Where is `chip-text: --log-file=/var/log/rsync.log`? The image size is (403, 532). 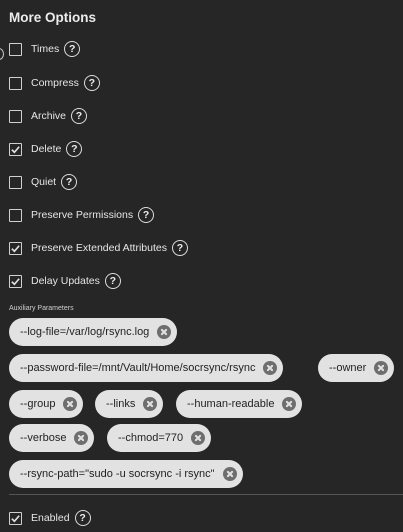 chip-text: --log-file=/var/log/rsync.log is located at coordinates (85, 332).